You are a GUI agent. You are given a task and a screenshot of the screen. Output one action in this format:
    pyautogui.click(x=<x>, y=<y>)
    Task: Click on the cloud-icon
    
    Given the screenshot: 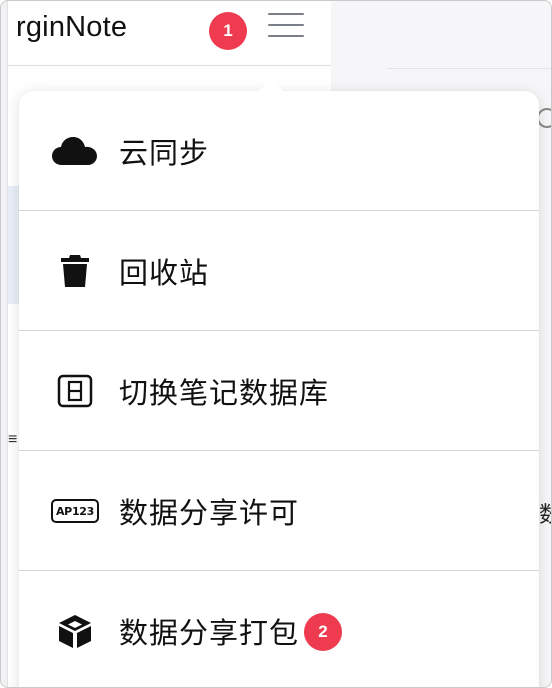 What is the action you would take?
    pyautogui.click(x=75, y=151)
    